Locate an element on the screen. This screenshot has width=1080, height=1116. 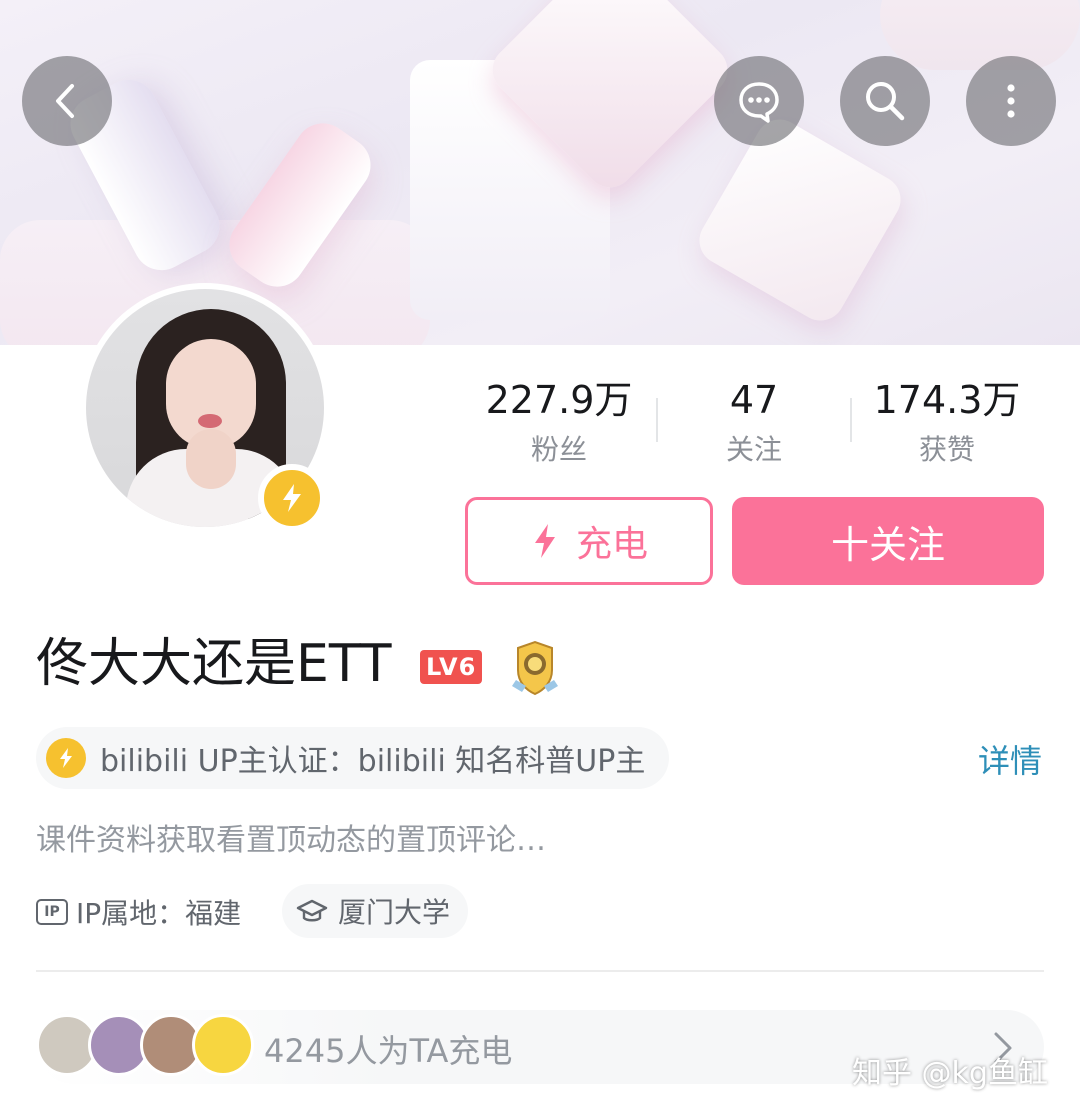
stat-following-value: 47 is located at coordinates (754, 400).